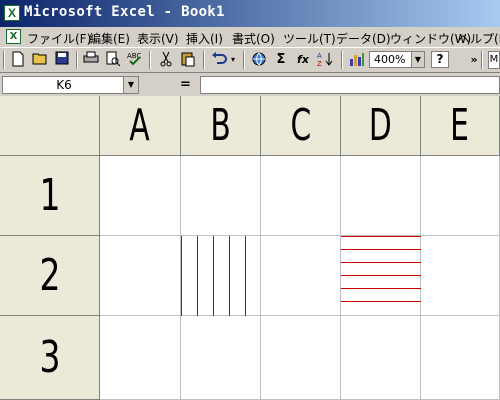 The width and height of the screenshot is (500, 400). I want to click on cell-b2, so click(221, 276).